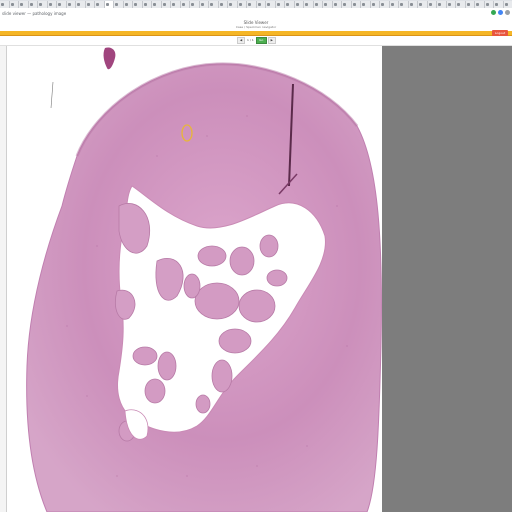 Image resolution: width=512 pixels, height=512 pixels. What do you see at coordinates (109, 58) in the screenshot?
I see `tissue-fragment` at bounding box center [109, 58].